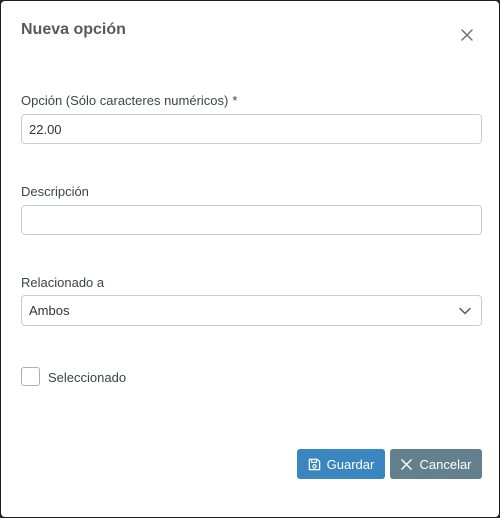 The image size is (500, 518). What do you see at coordinates (445, 464) in the screenshot?
I see `cancel-button-label: Cancelar` at bounding box center [445, 464].